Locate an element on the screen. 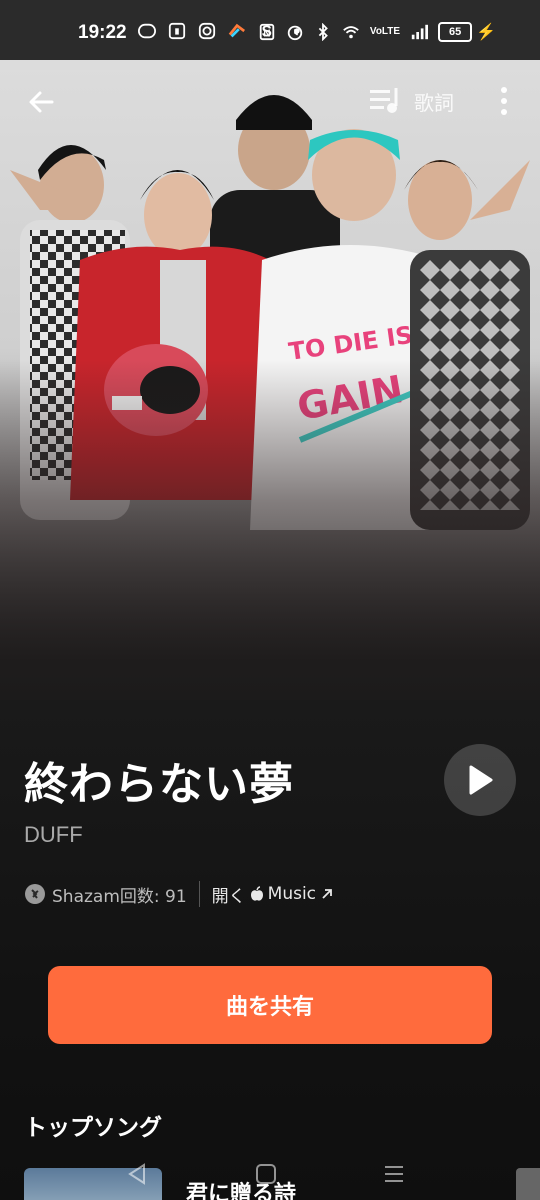 The width and height of the screenshot is (540, 1200). top-app-bar: 歌詞 is located at coordinates (270, 100).